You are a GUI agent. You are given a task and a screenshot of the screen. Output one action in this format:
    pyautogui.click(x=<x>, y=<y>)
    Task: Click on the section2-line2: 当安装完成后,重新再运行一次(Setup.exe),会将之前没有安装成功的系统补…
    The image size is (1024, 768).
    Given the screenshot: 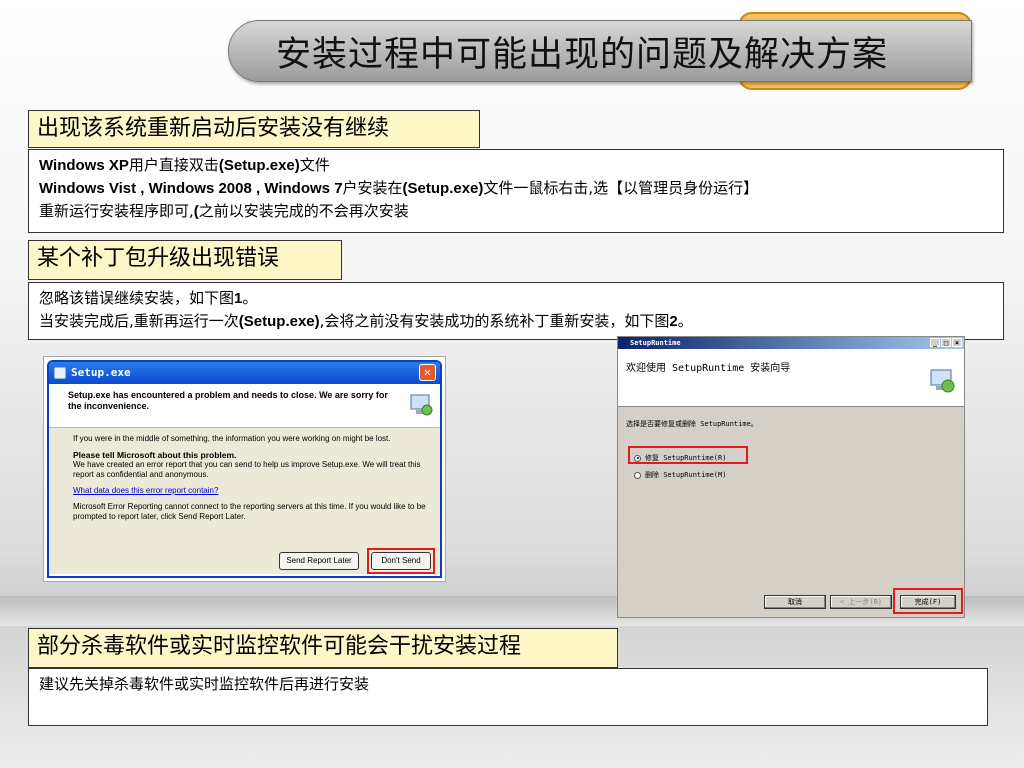 What is the action you would take?
    pyautogui.click(x=366, y=321)
    